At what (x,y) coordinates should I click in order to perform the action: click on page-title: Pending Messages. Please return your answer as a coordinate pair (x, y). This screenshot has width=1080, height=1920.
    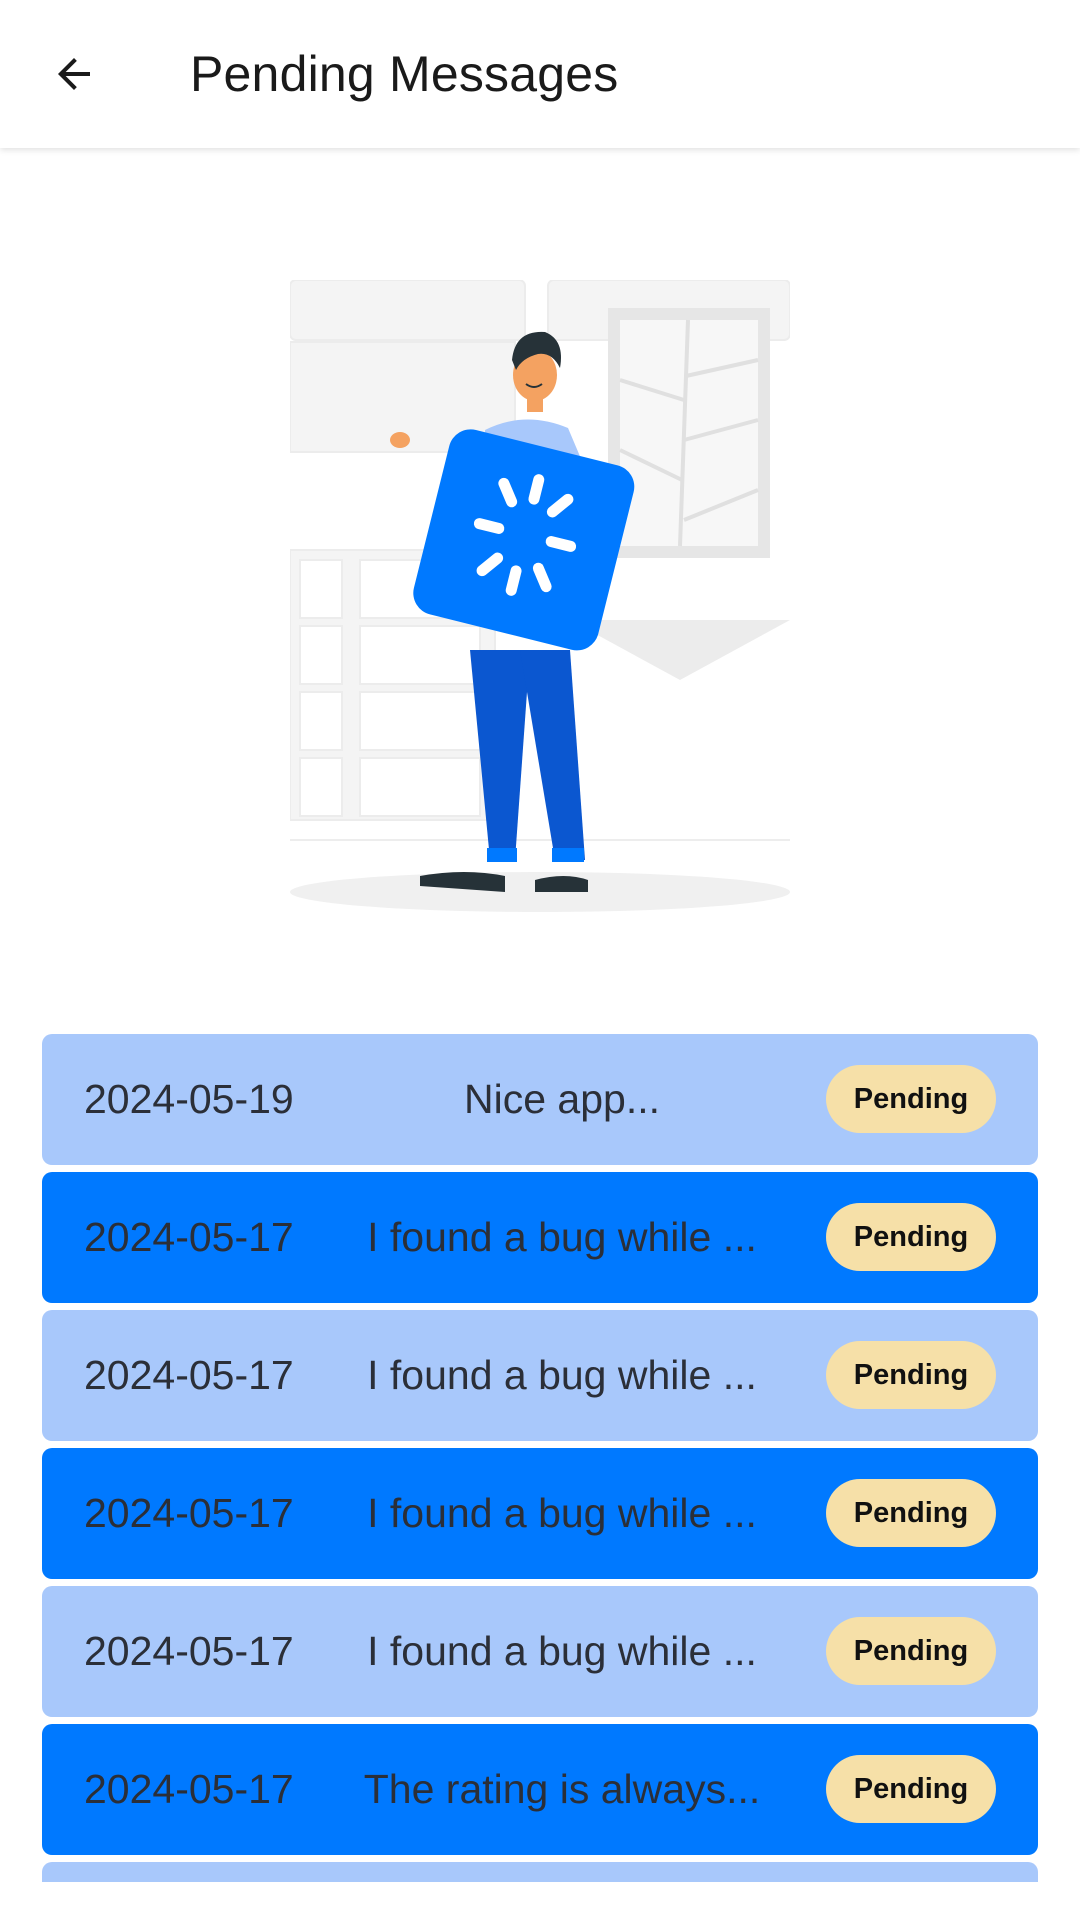
    Looking at the image, I should click on (404, 74).